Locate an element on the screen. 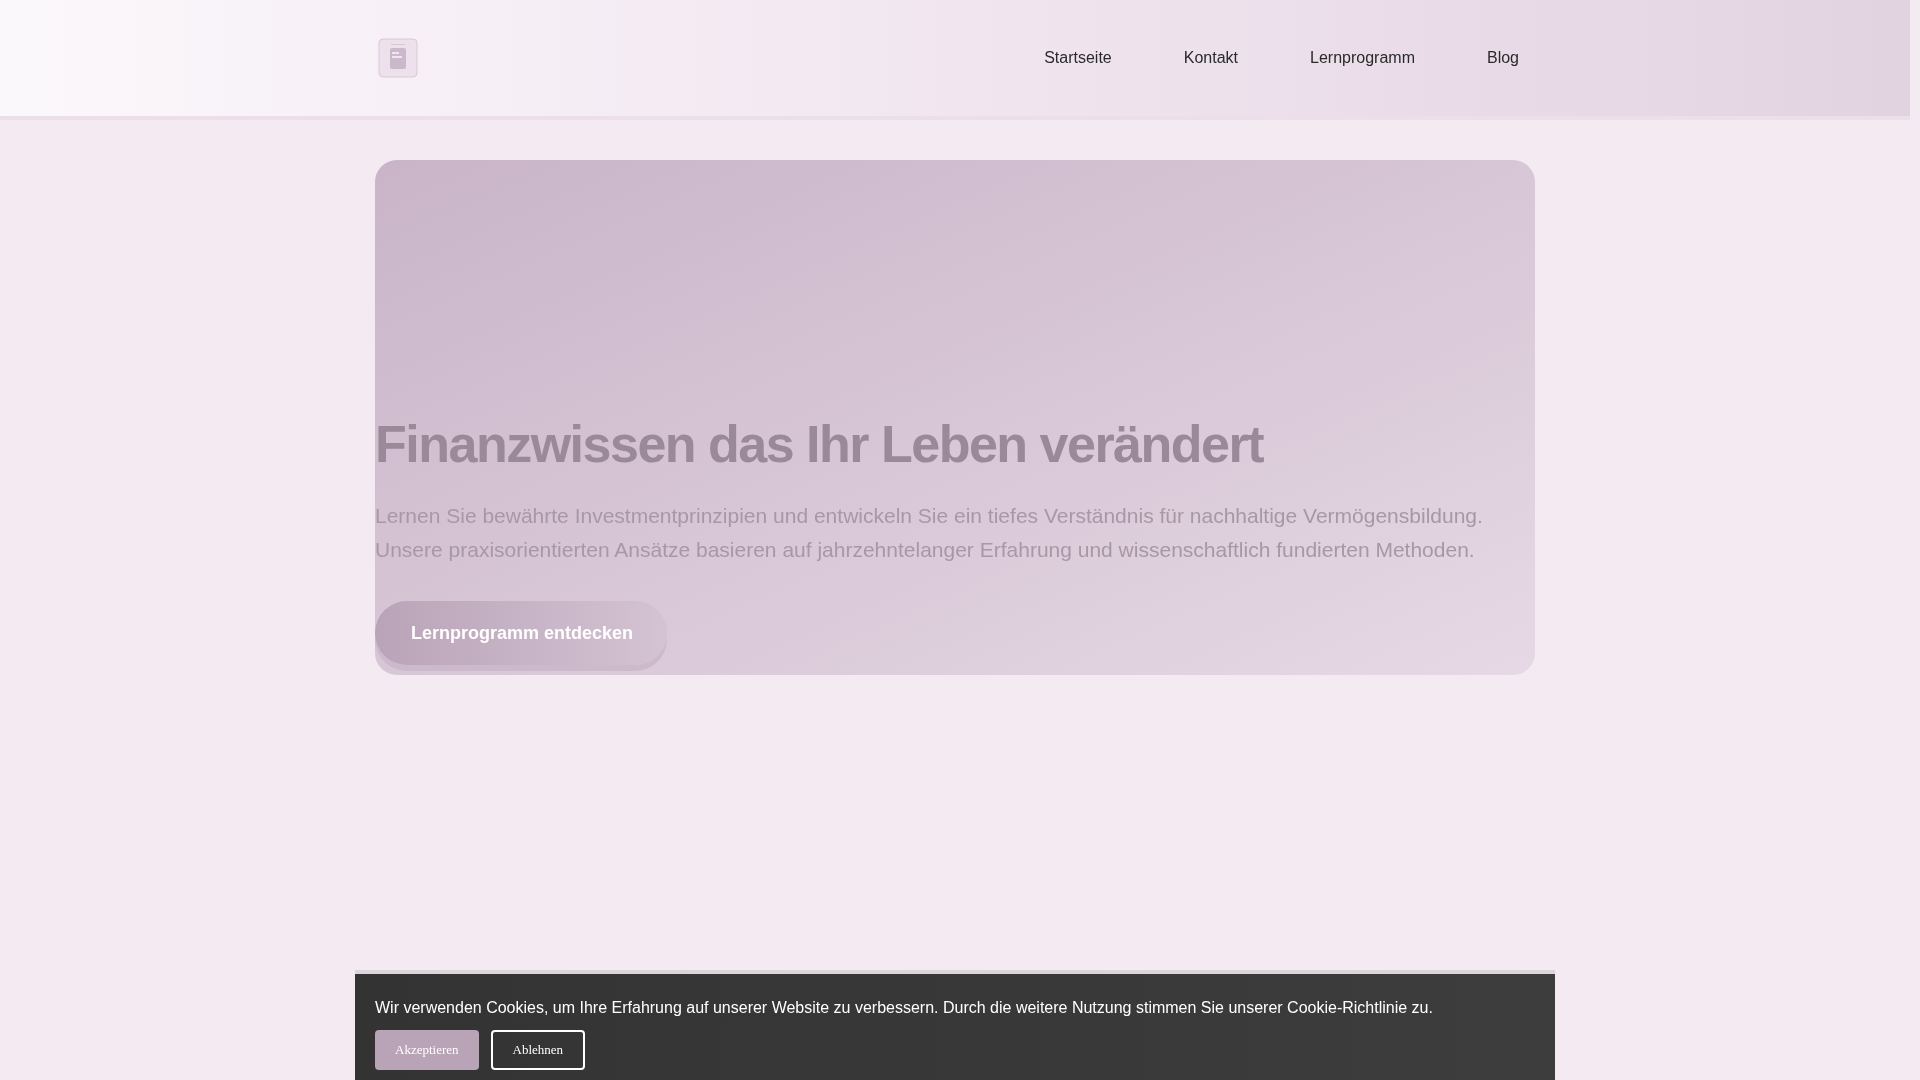 The image size is (1920, 1080). document-logo-icon is located at coordinates (398, 58).